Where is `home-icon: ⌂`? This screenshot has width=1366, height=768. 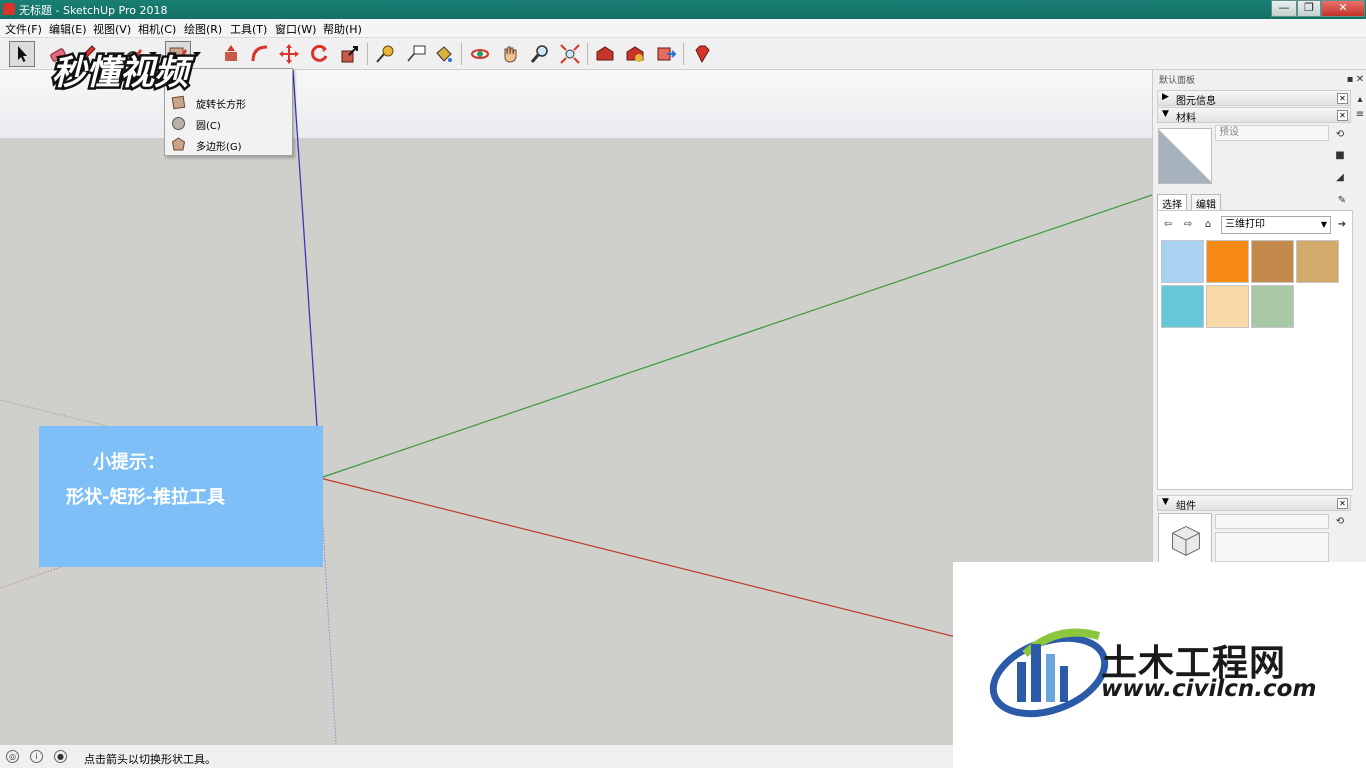 home-icon: ⌂ is located at coordinates (1208, 224).